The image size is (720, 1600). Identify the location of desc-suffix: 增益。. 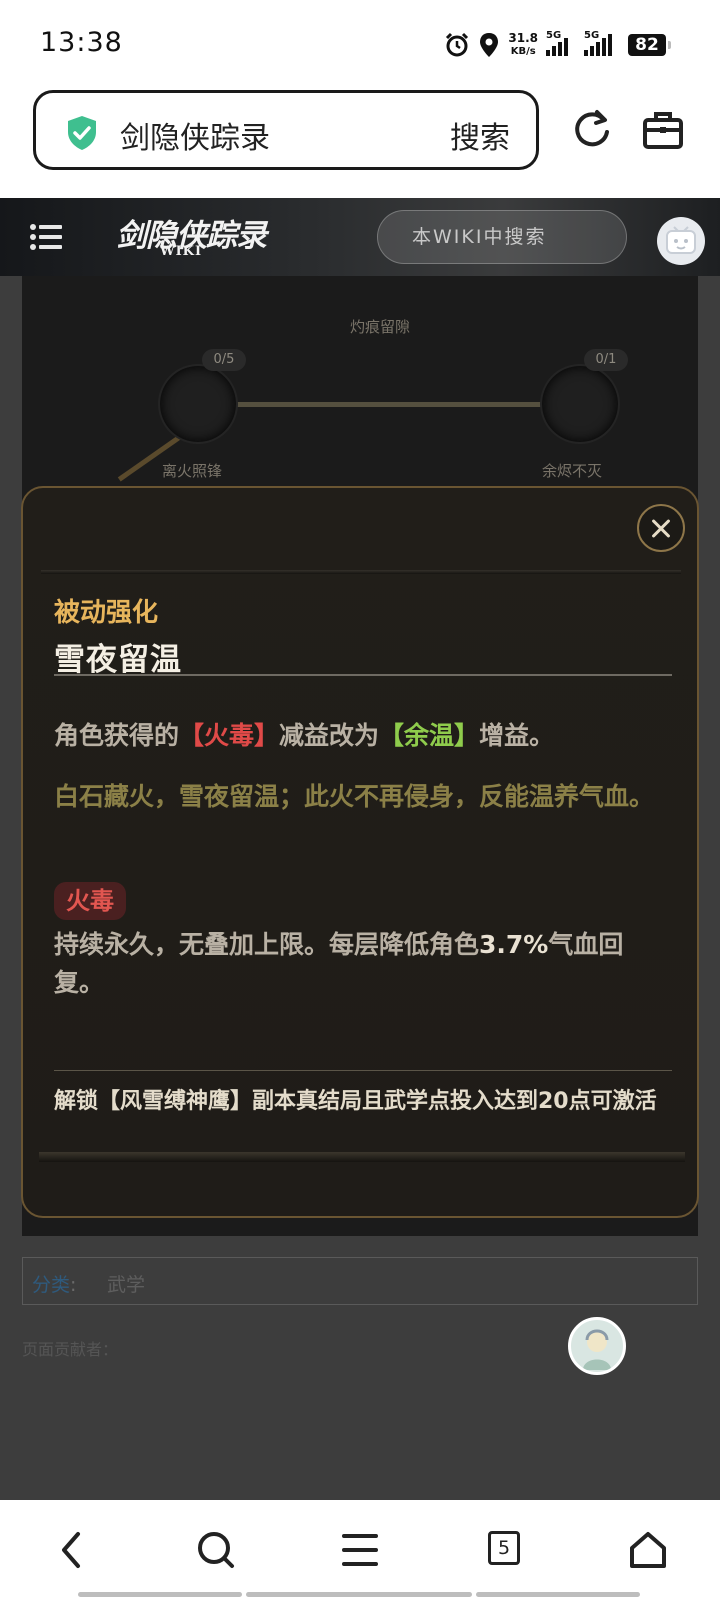
(517, 735).